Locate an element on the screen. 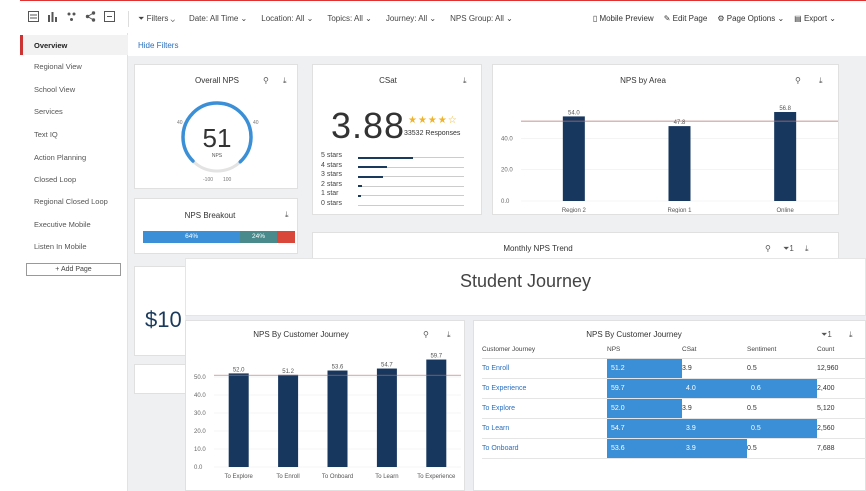 This screenshot has width=866, height=491. export-label: Export is located at coordinates (815, 18).